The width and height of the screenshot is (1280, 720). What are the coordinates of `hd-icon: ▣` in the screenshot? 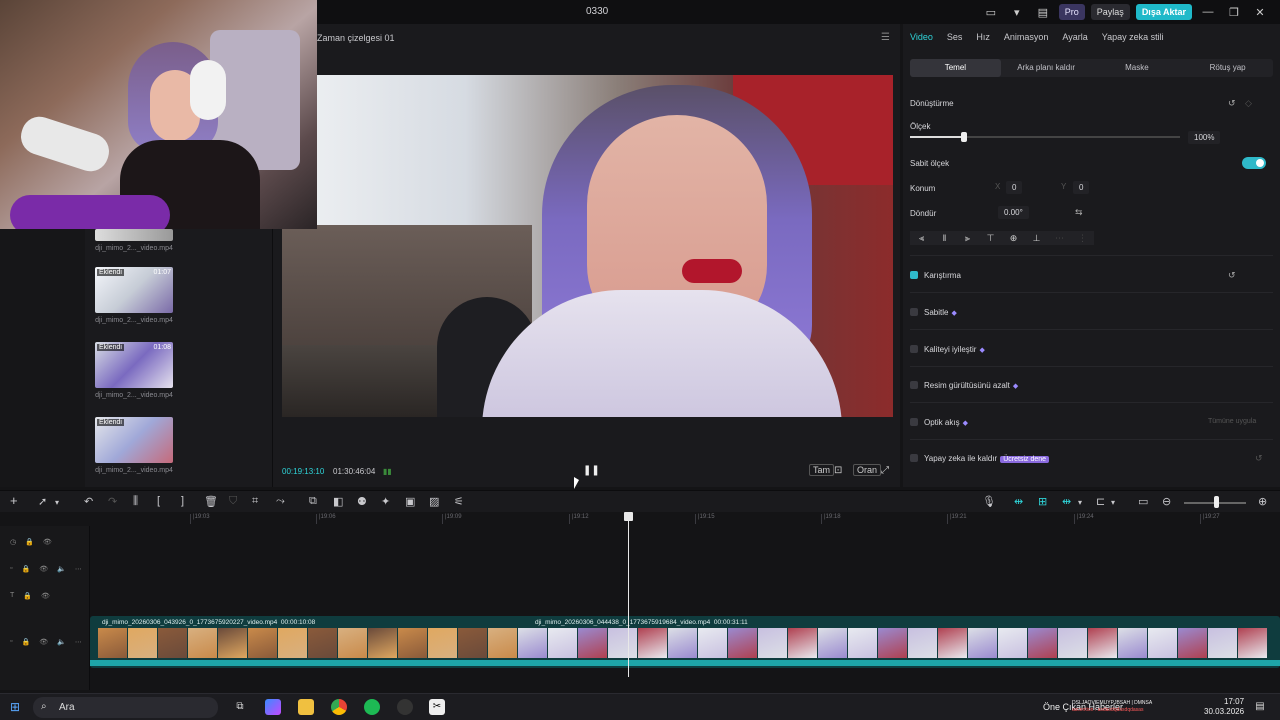 It's located at (410, 501).